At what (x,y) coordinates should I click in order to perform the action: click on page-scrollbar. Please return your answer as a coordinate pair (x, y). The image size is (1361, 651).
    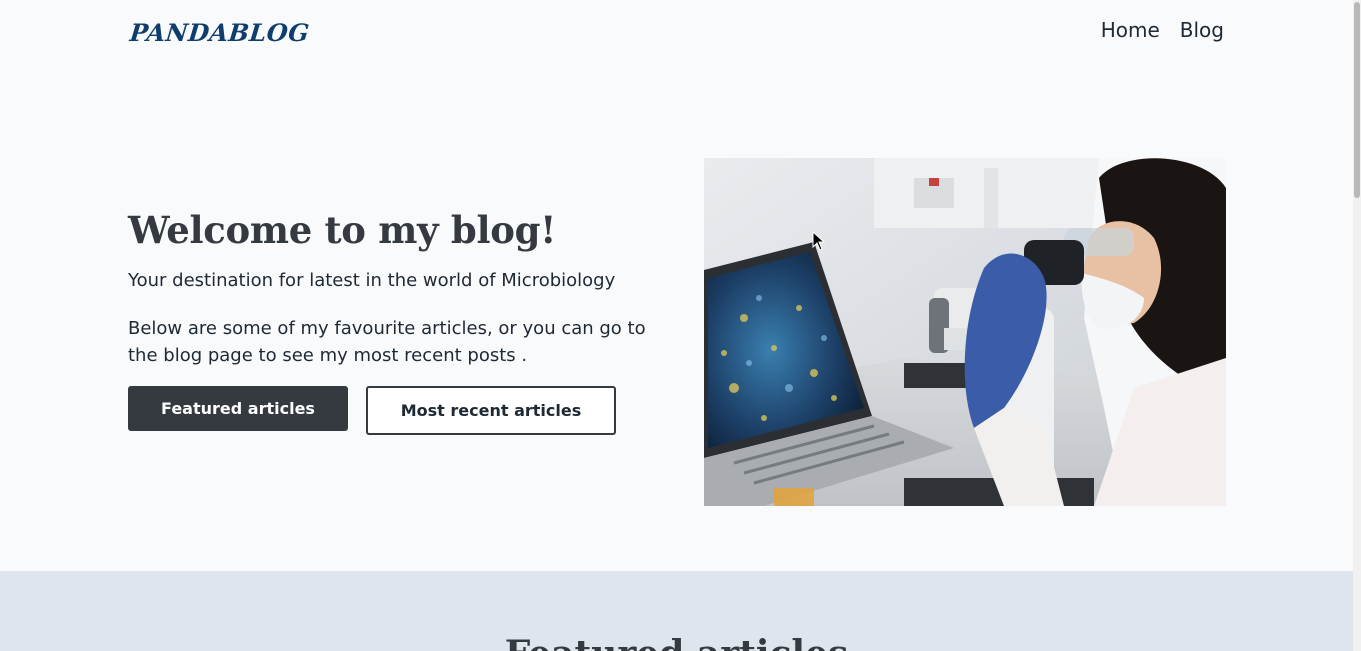
    Looking at the image, I should click on (1357, 325).